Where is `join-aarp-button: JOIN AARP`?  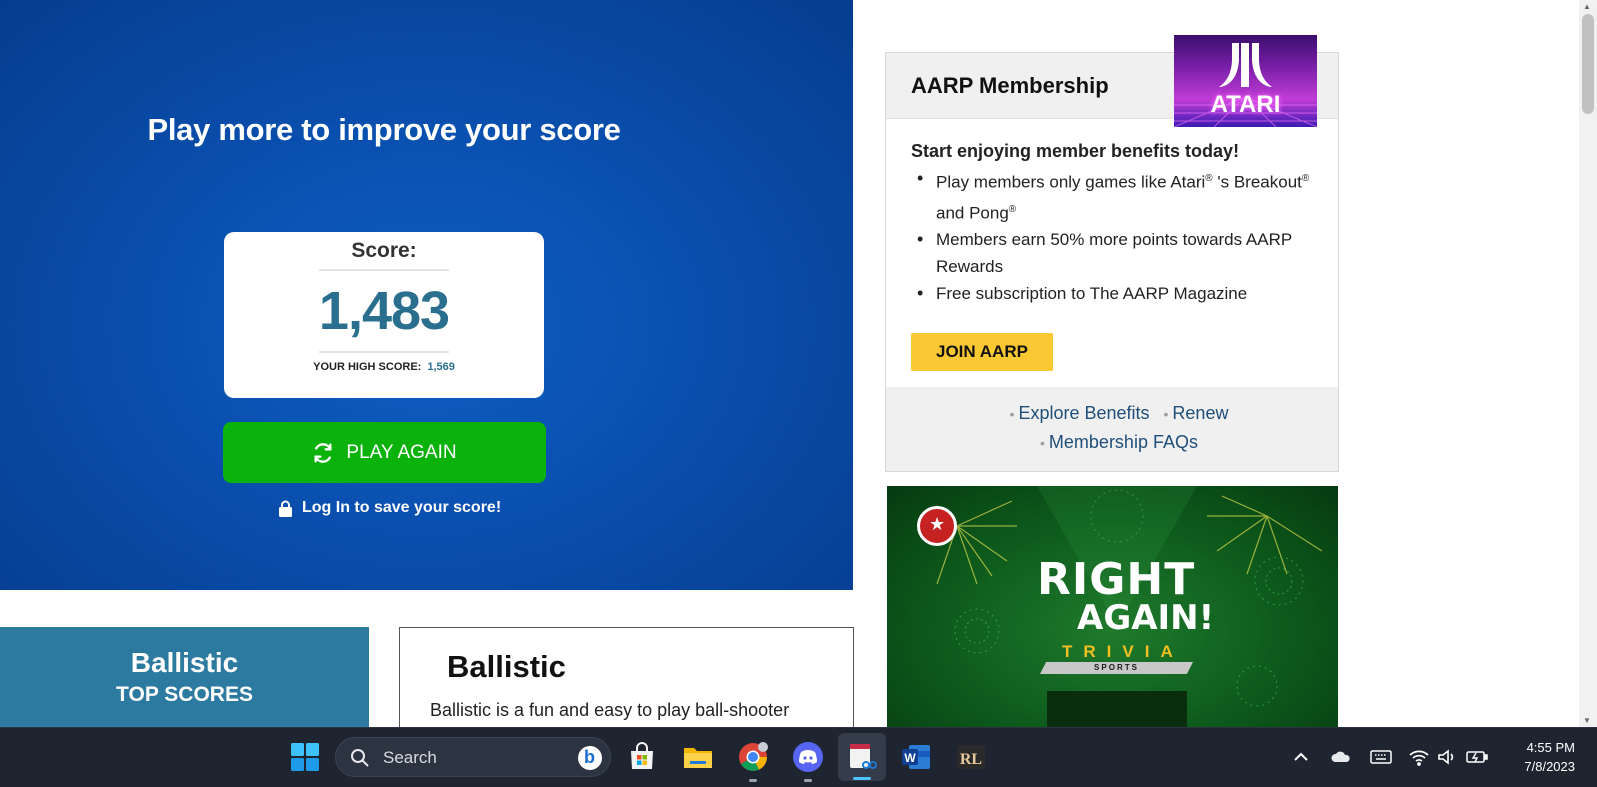 join-aarp-button: JOIN AARP is located at coordinates (982, 352).